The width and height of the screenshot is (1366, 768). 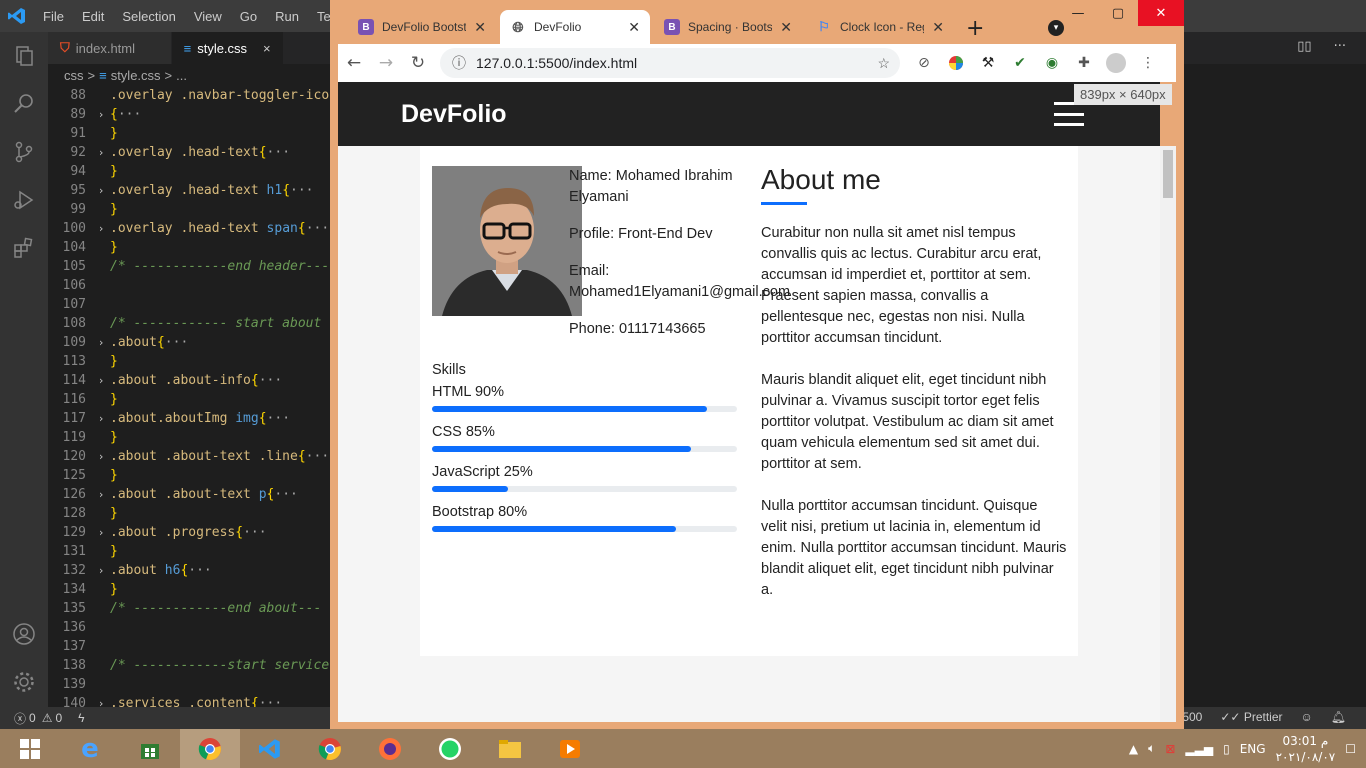 I want to click on windows-start-icon, so click(x=30, y=748).